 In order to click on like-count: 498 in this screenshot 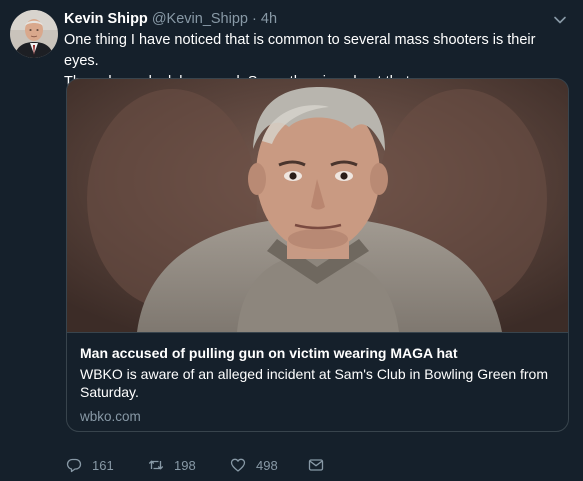, I will do `click(267, 465)`.